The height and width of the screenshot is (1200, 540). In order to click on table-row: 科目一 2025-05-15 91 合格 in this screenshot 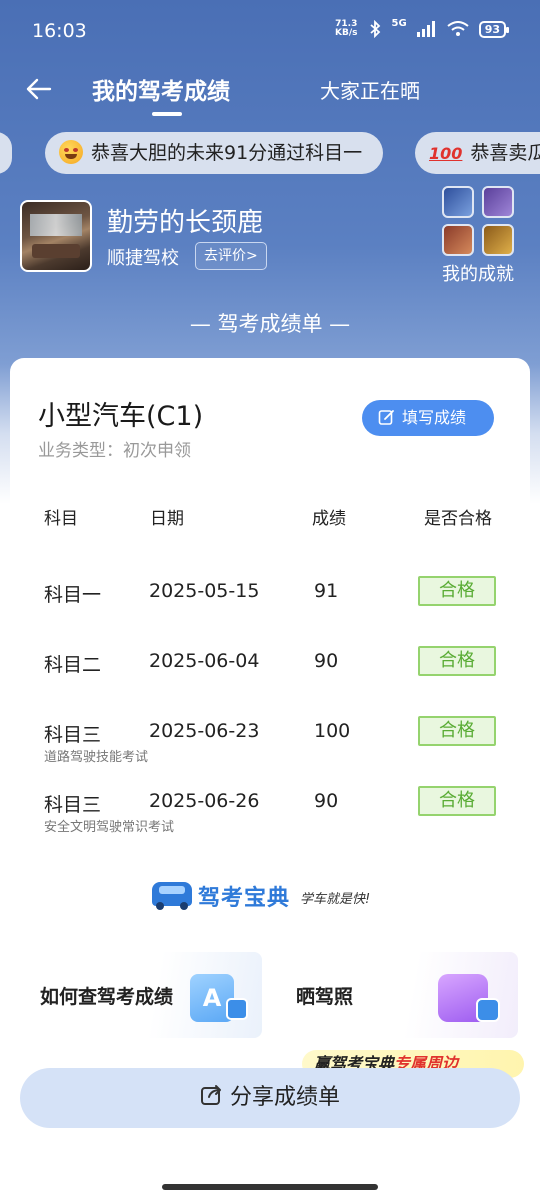, I will do `click(270, 608)`.